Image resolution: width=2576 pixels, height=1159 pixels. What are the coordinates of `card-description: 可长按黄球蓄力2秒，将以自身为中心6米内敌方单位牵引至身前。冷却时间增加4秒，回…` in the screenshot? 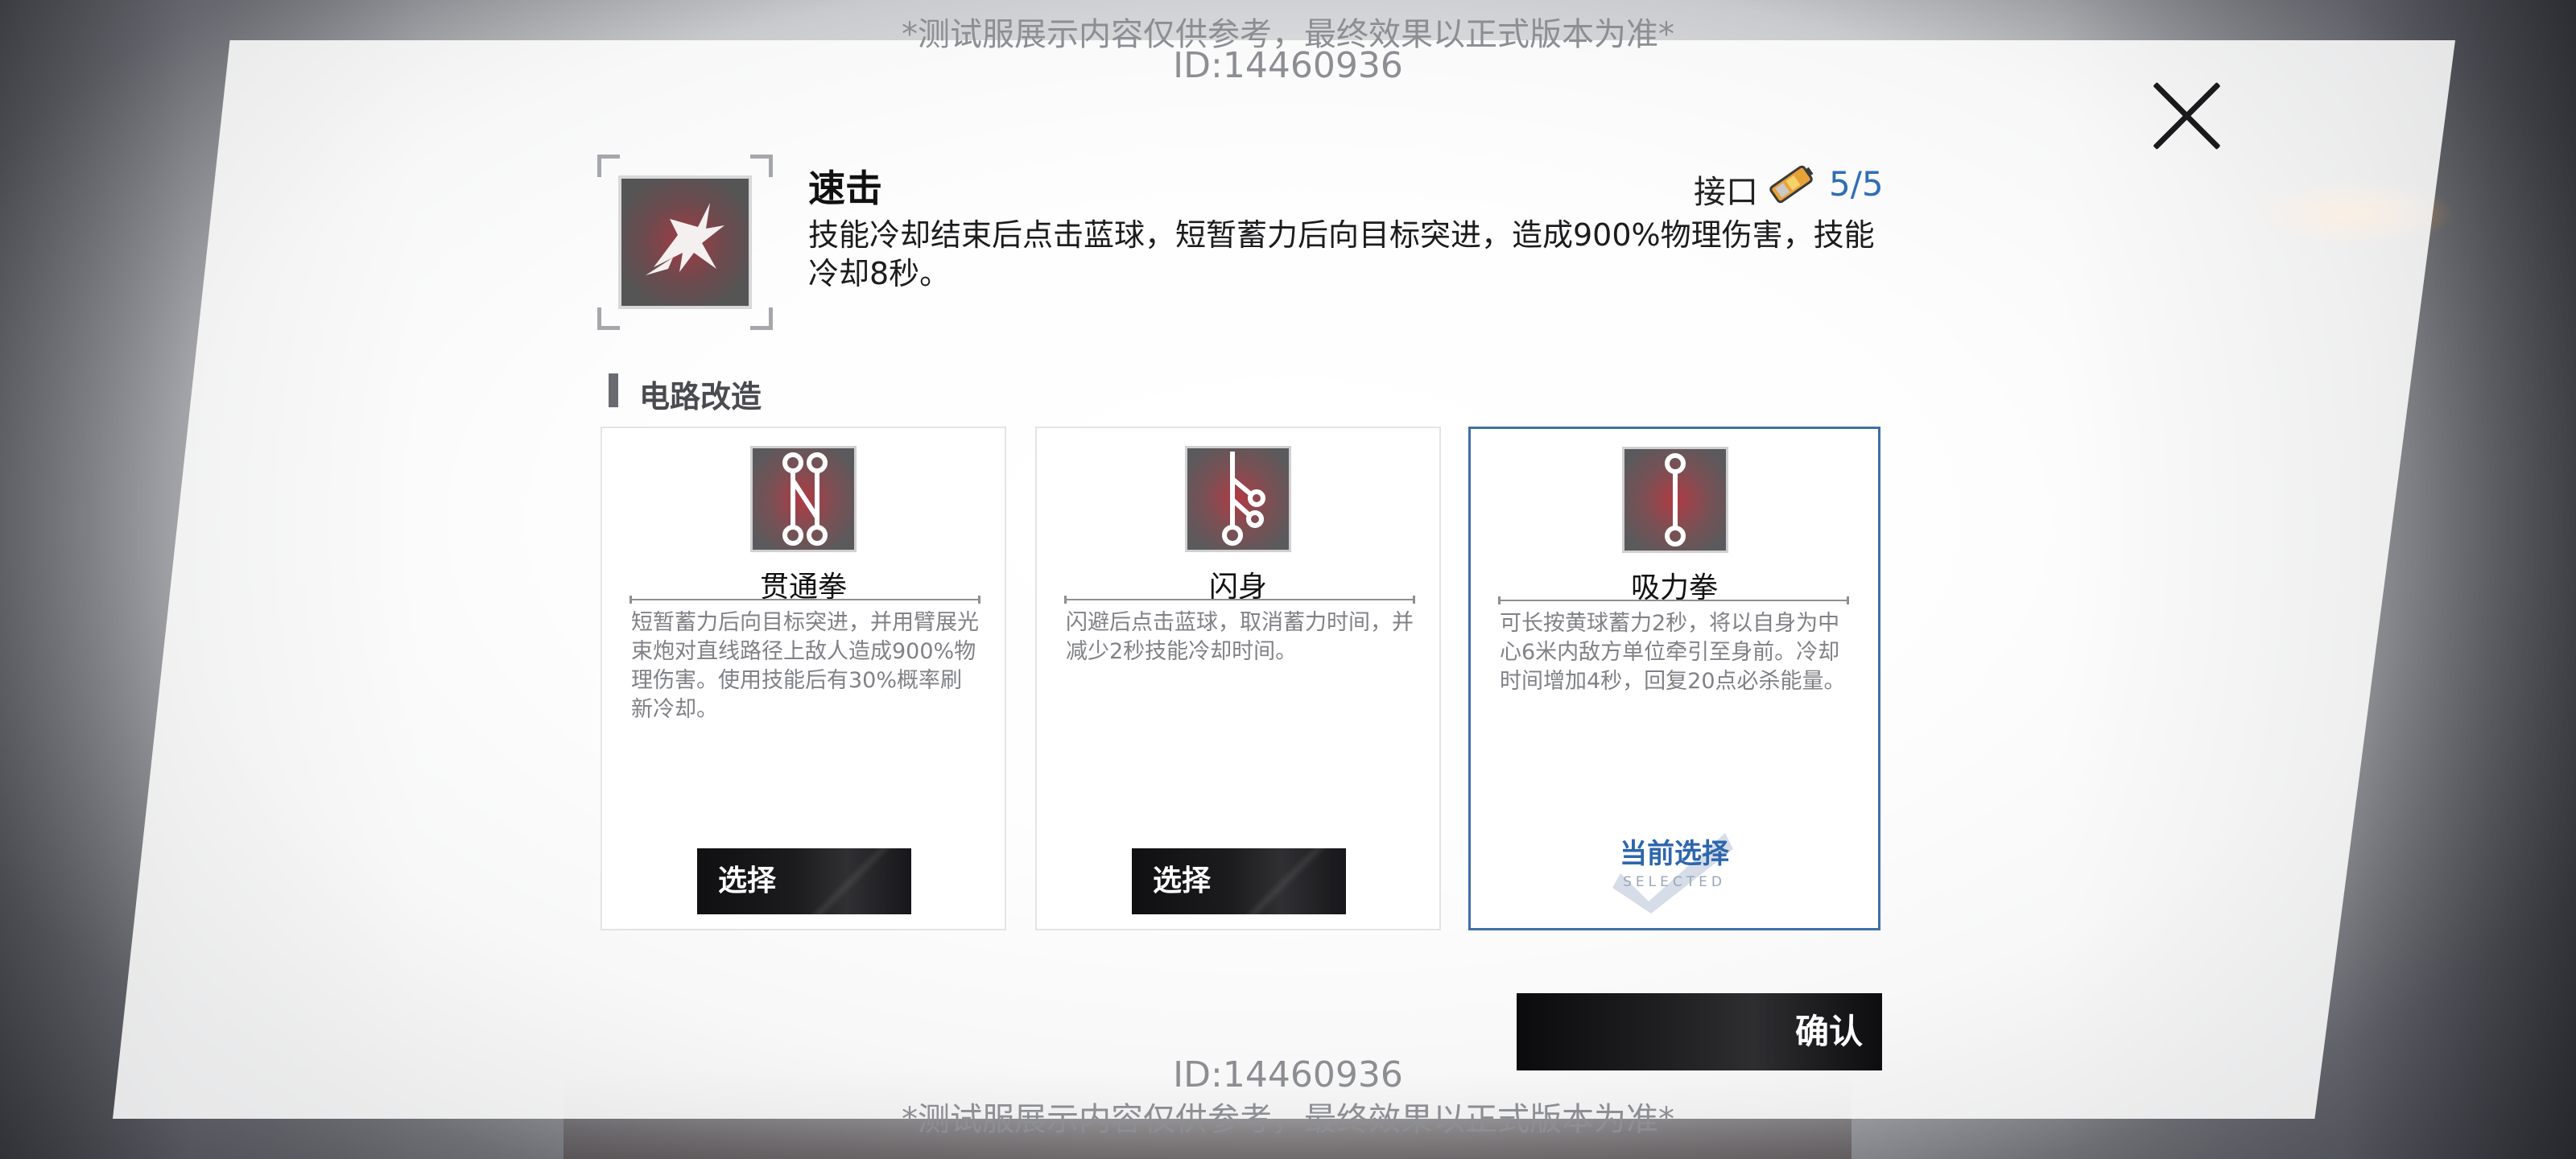 It's located at (1673, 652).